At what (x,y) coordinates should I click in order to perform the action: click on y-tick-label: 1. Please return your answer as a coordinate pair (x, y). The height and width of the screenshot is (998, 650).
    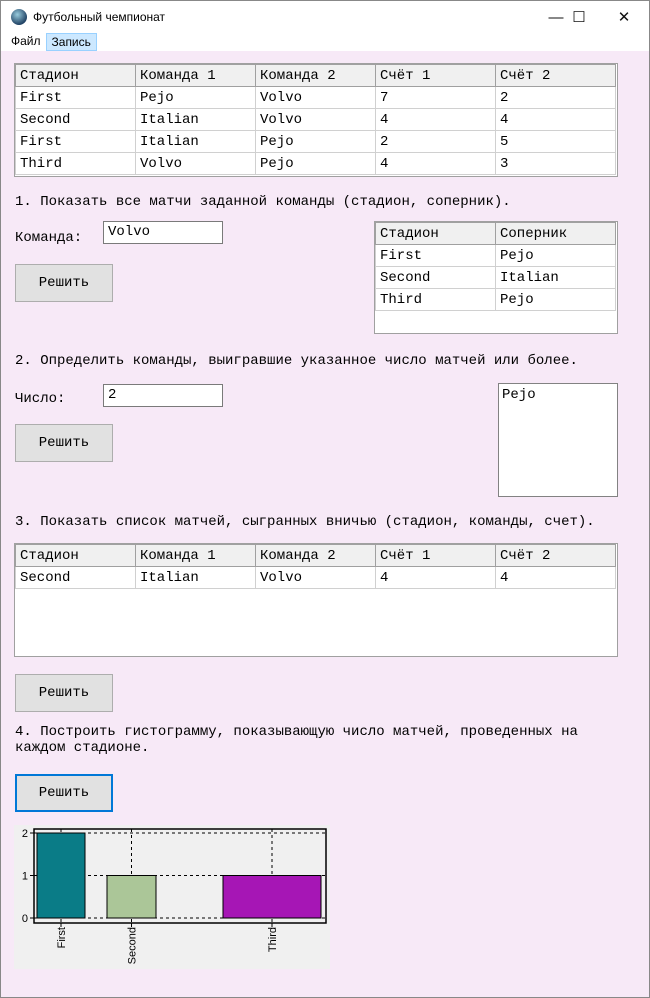
    Looking at the image, I should click on (25, 877).